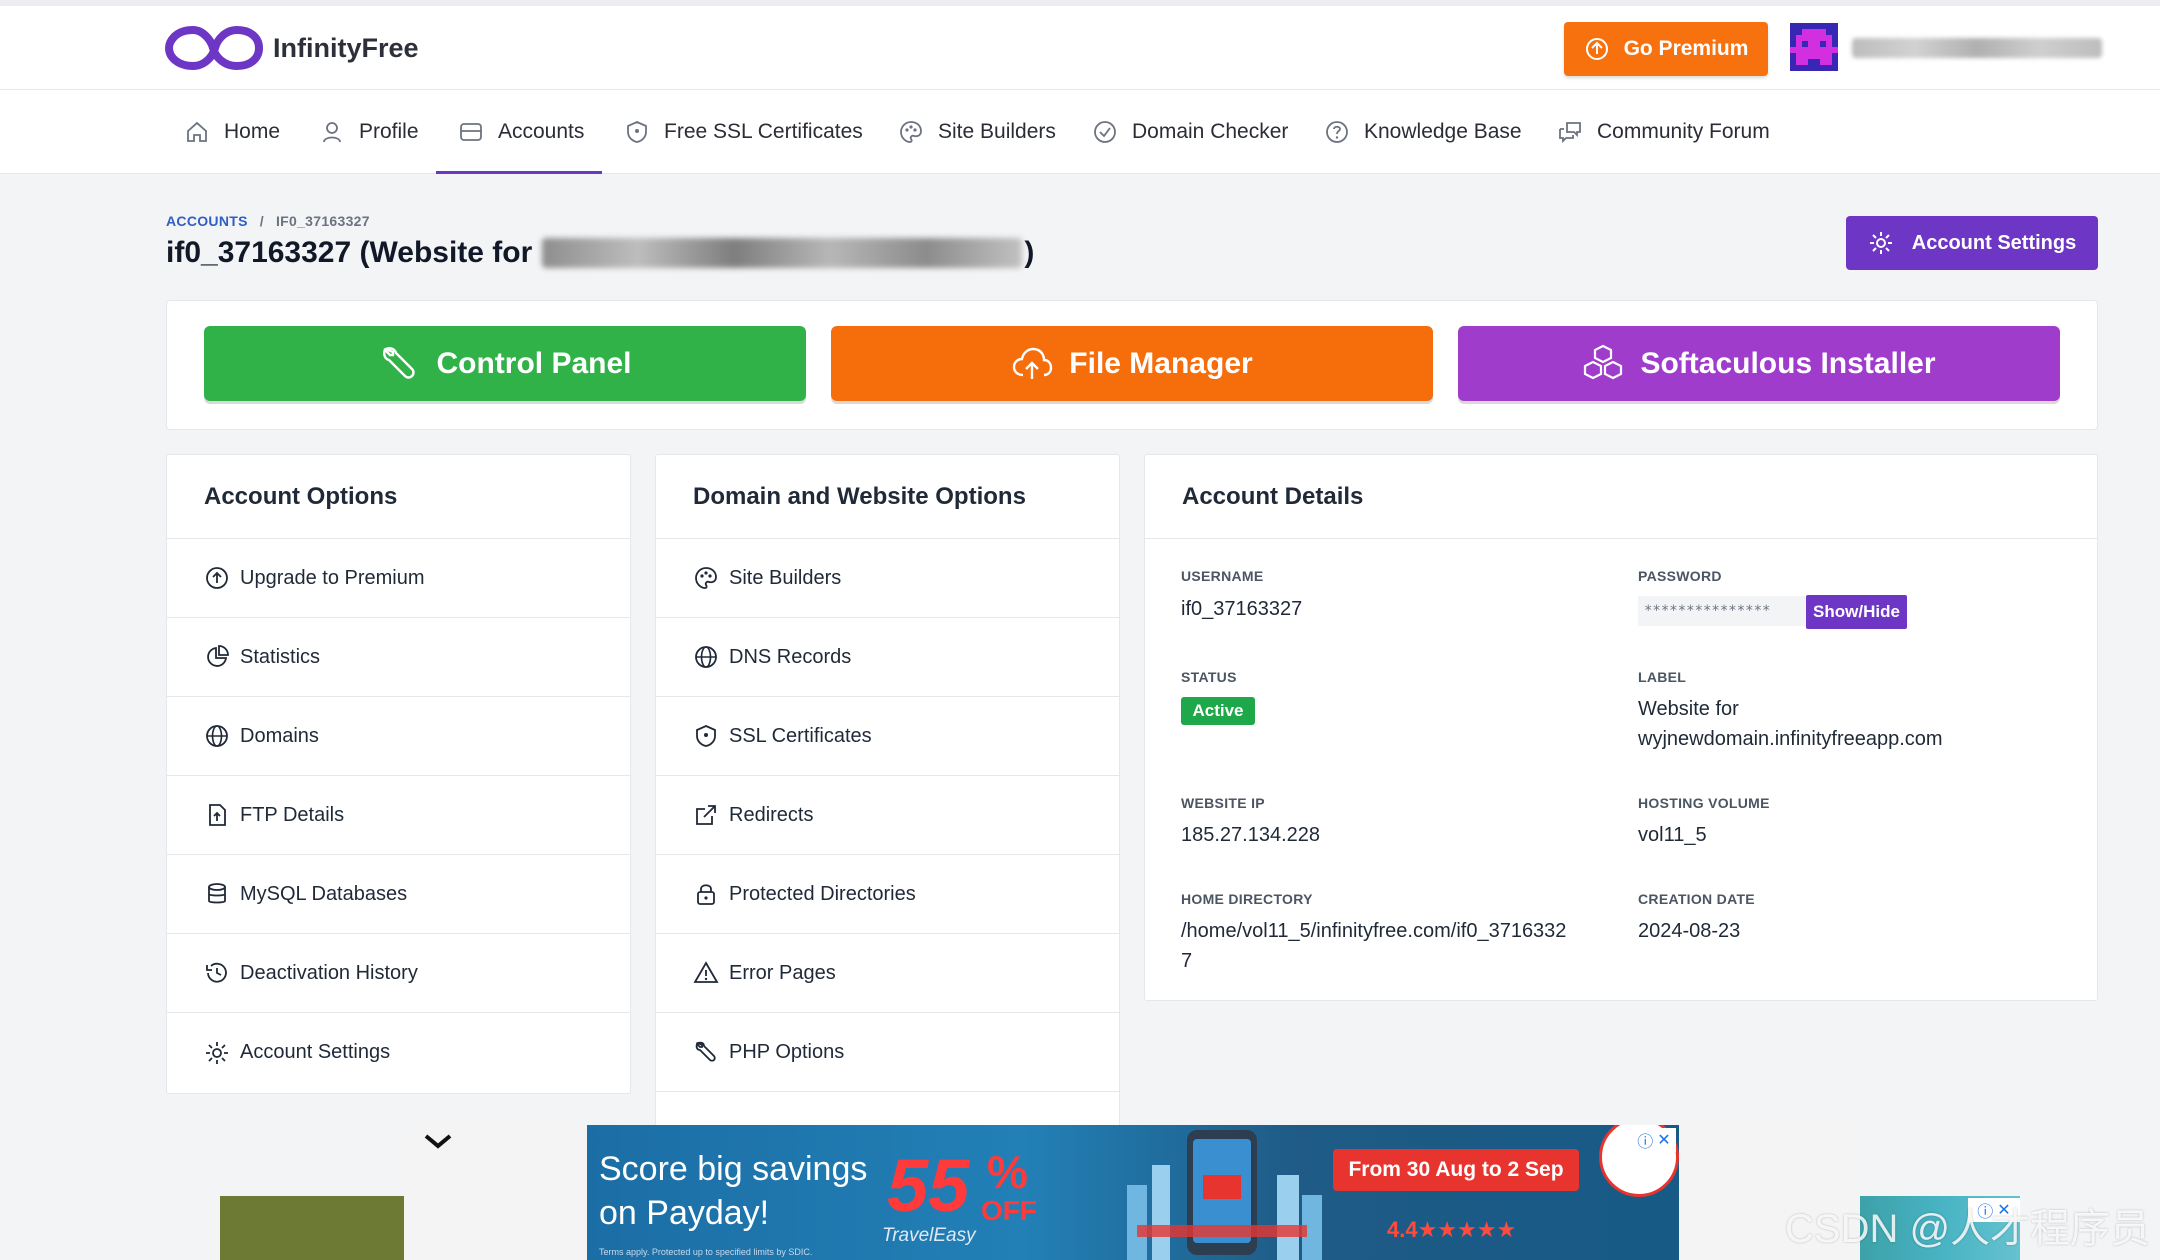 This screenshot has height=1260, width=2160. What do you see at coordinates (398, 1052) in the screenshot?
I see `option-account-settings: Account Settings` at bounding box center [398, 1052].